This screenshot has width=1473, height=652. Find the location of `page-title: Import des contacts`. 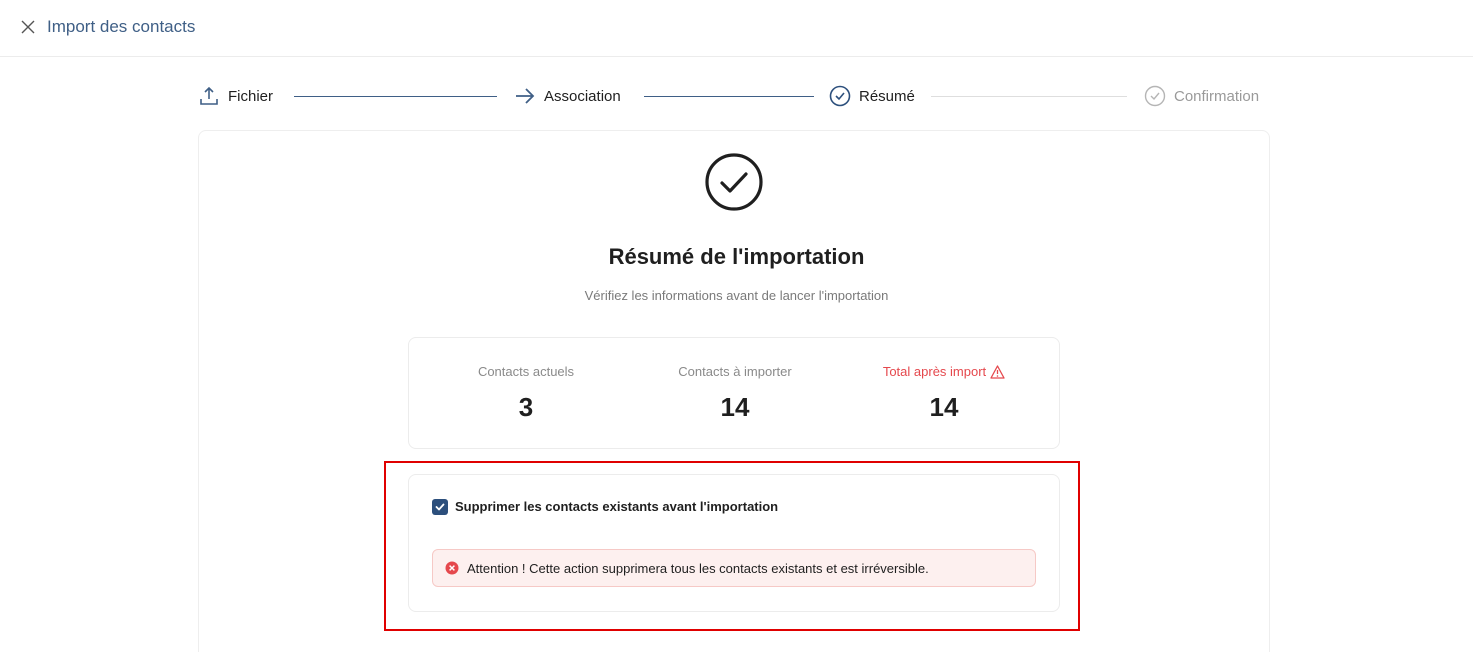

page-title: Import des contacts is located at coordinates (121, 26).